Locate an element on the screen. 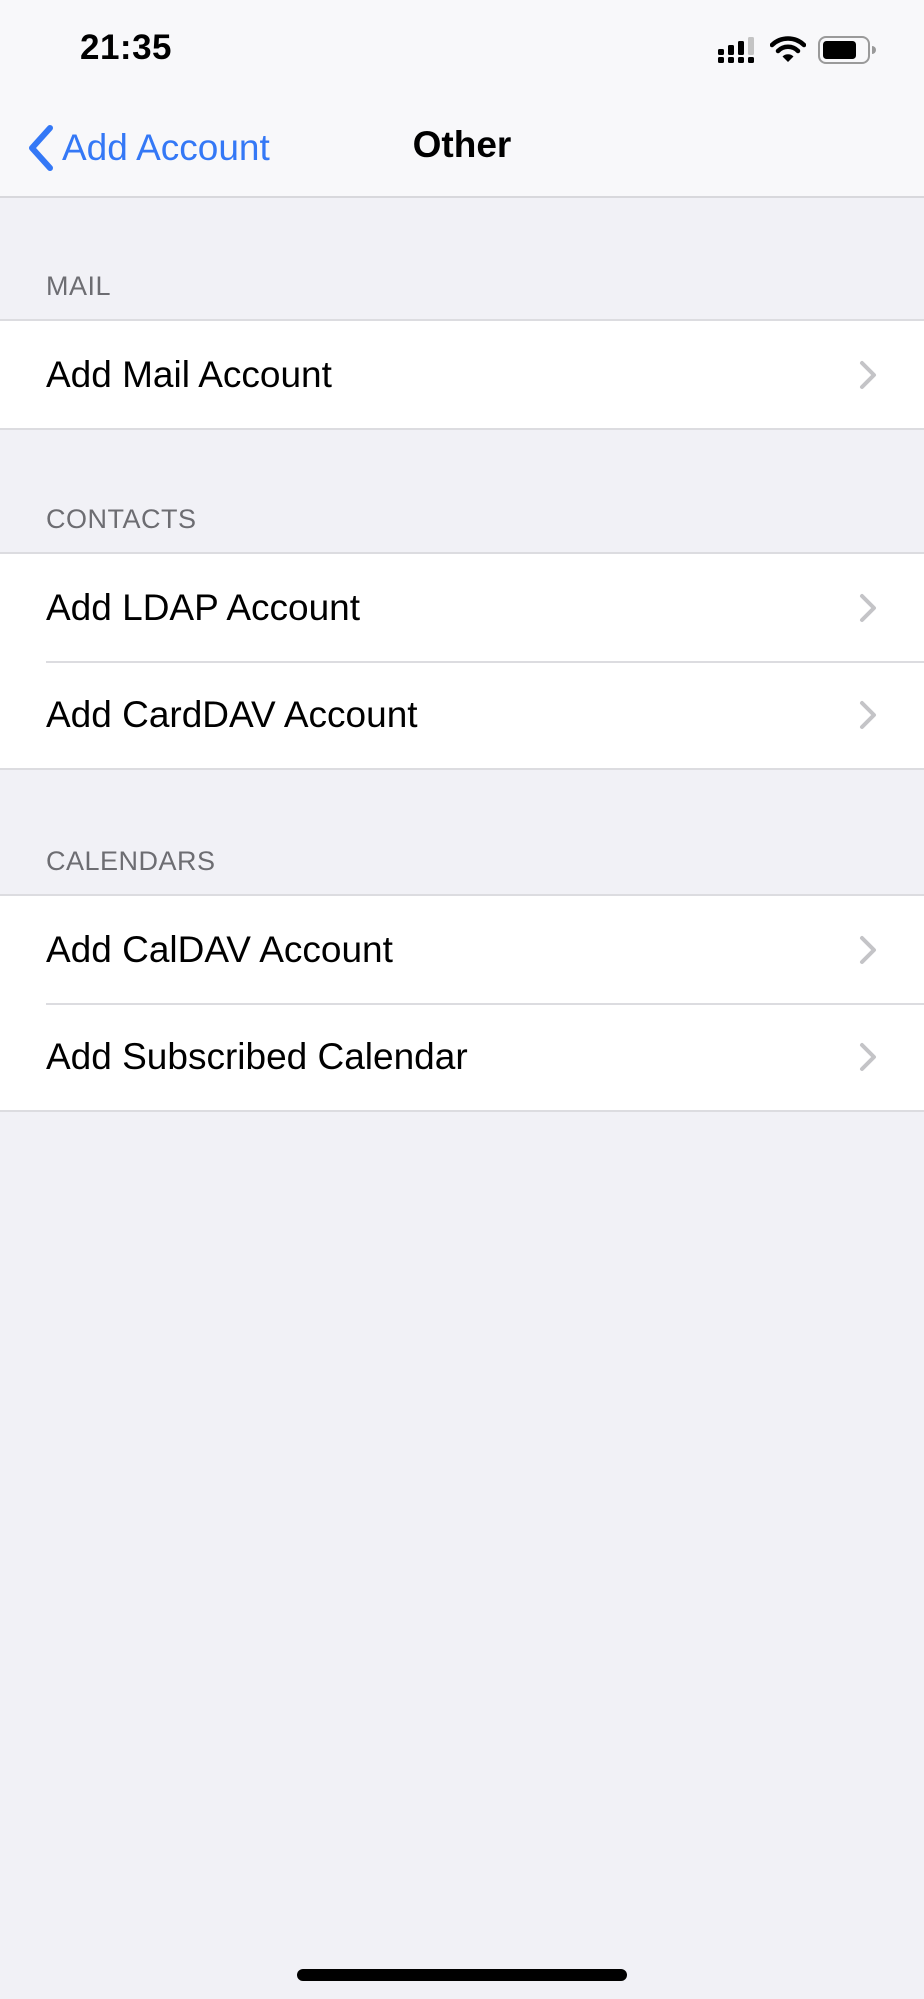  list-item-label: Add Subscribed Calendar is located at coordinates (257, 1056).